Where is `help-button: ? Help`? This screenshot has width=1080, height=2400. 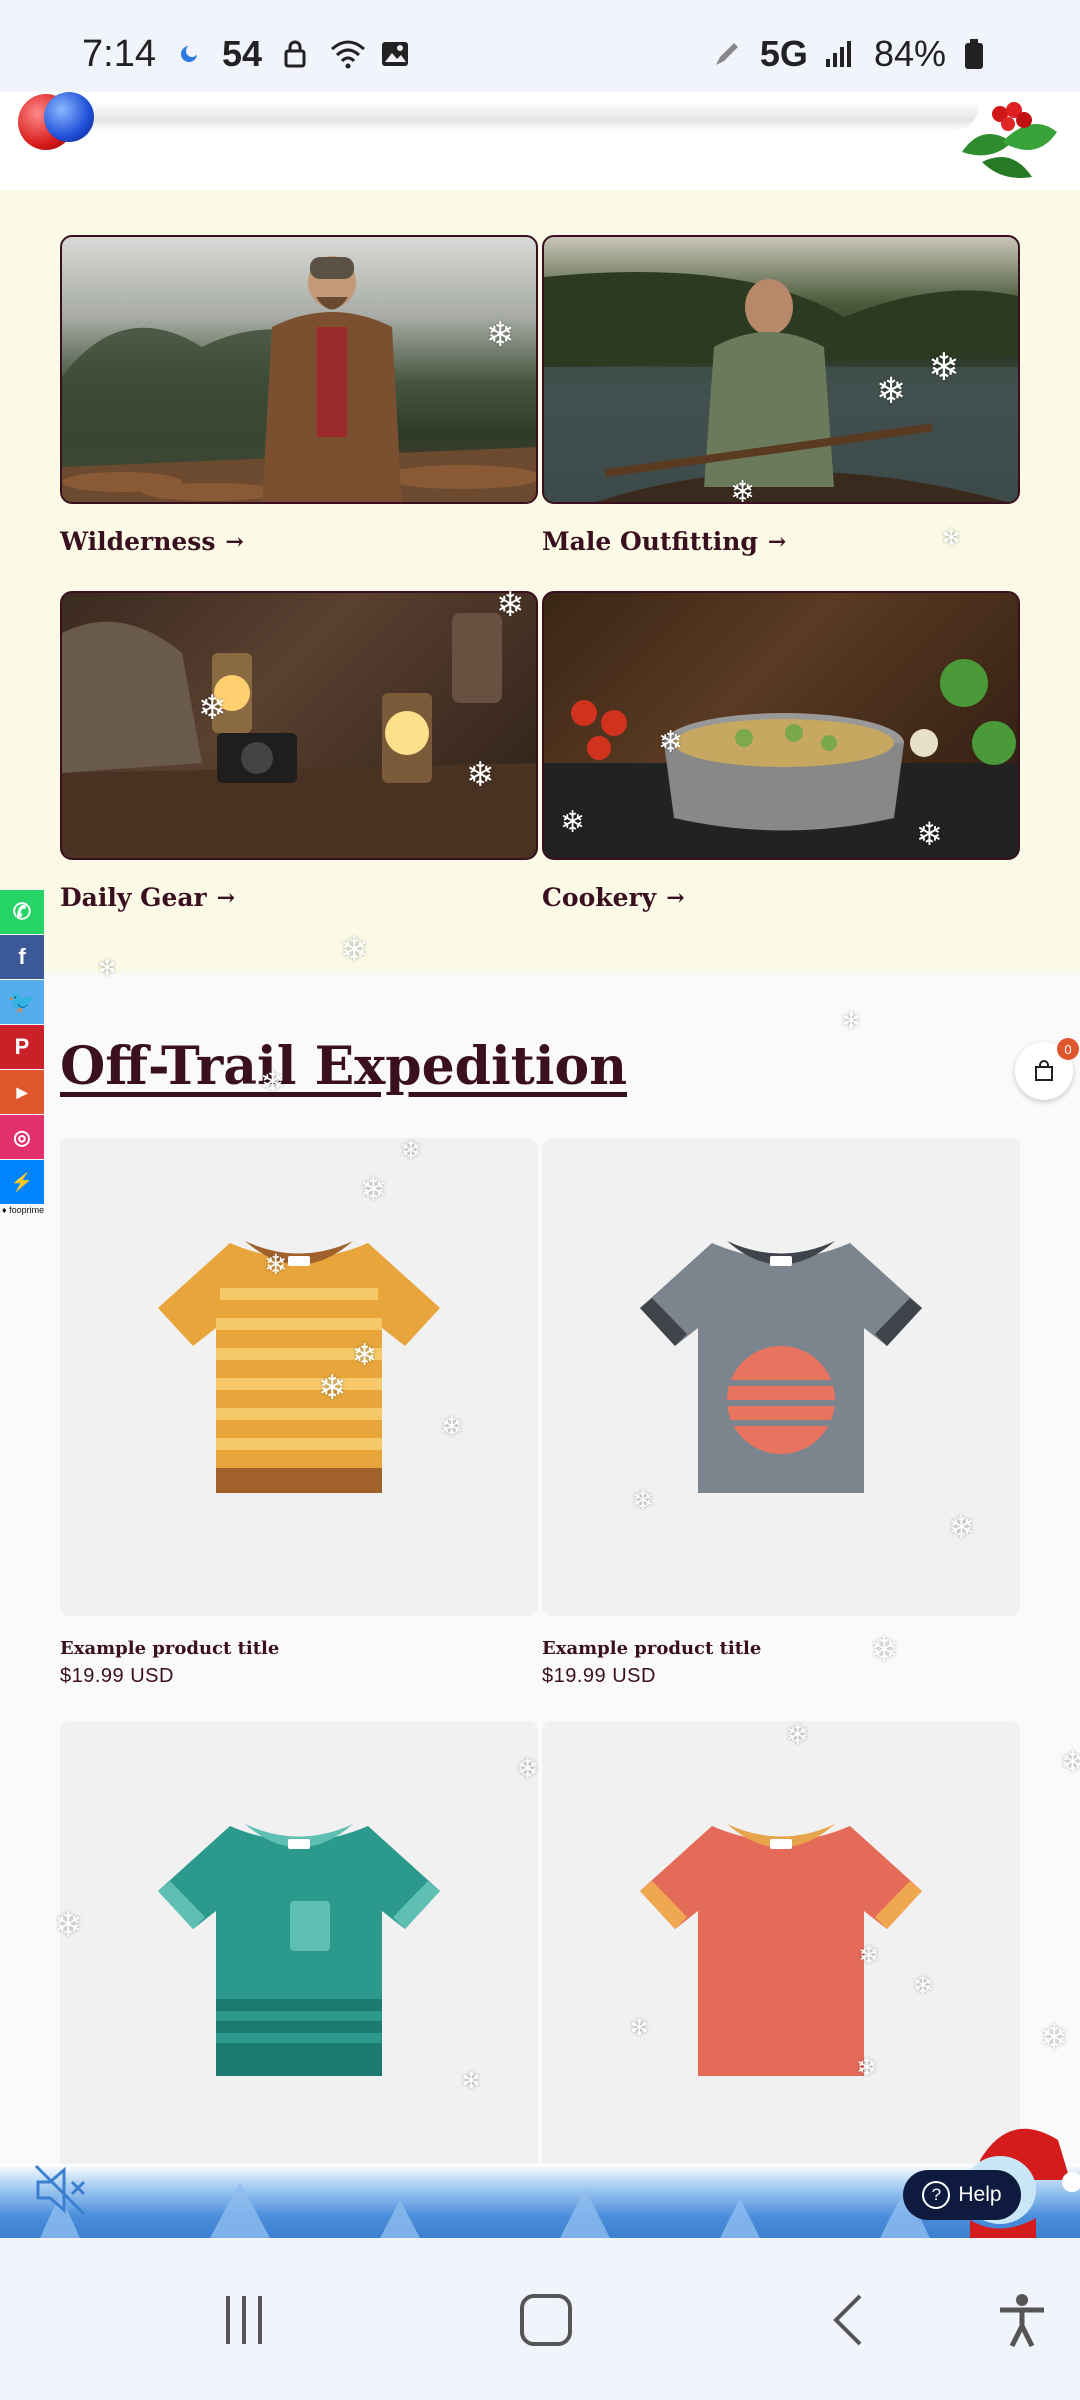
help-button: ? Help is located at coordinates (962, 2195).